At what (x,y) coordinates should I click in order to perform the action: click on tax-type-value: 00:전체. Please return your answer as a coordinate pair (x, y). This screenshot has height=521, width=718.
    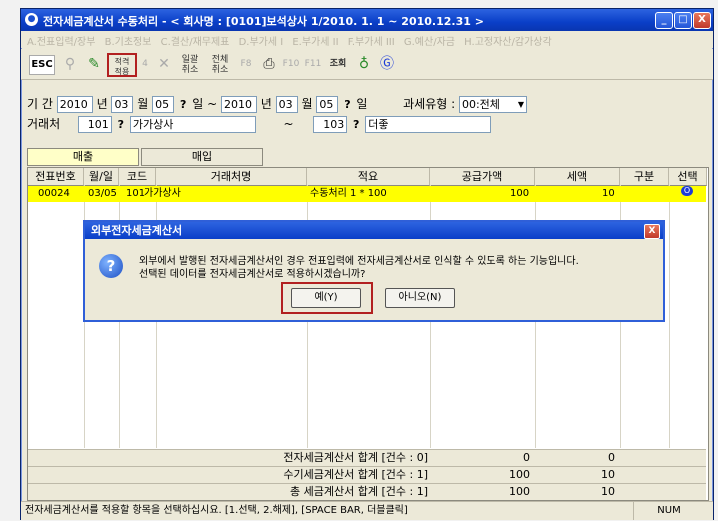
    Looking at the image, I should click on (480, 104).